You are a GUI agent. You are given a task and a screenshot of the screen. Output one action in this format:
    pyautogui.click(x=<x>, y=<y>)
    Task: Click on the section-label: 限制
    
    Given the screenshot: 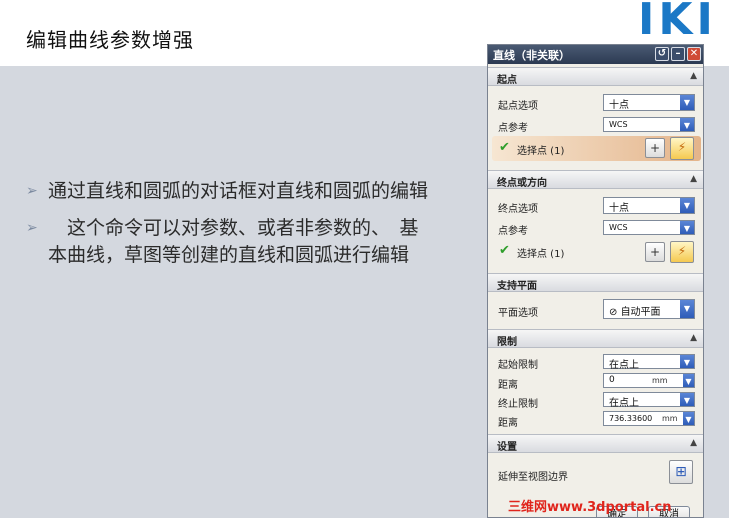 What is the action you would take?
    pyautogui.click(x=507, y=342)
    